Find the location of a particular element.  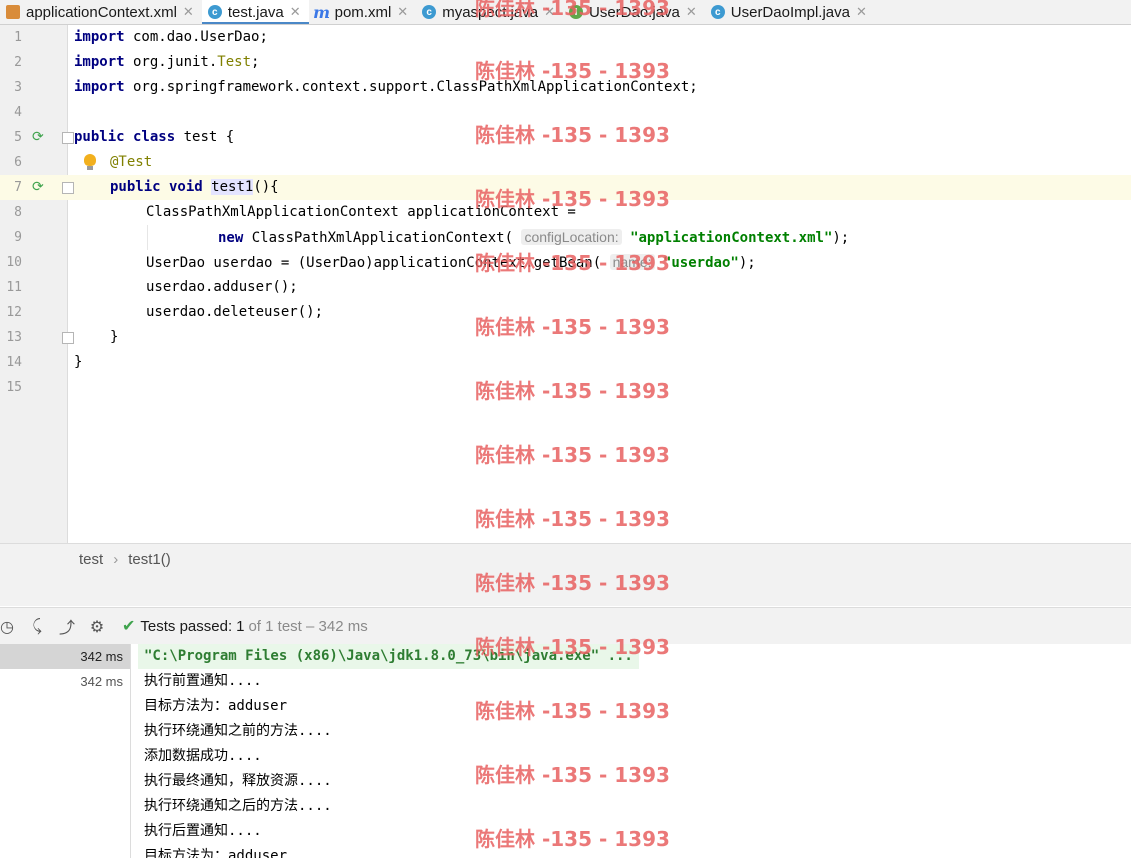

code-line: 5 ⟳ public class test { is located at coordinates (565, 137).